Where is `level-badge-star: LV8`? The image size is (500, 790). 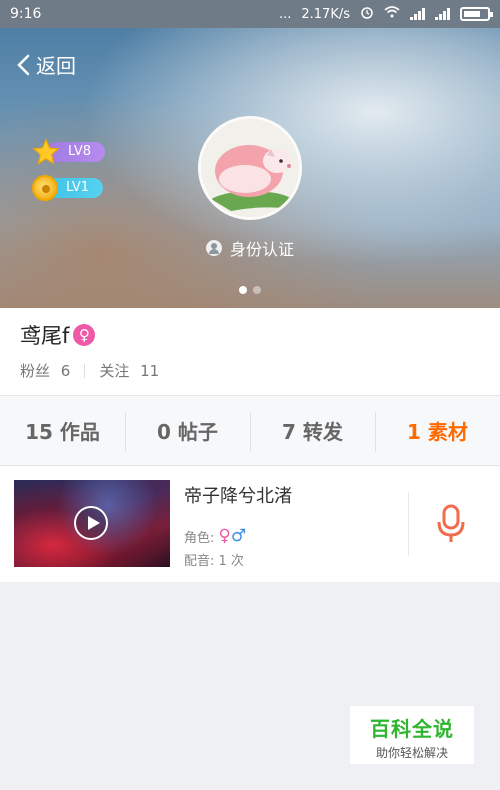
level-badge-star: LV8 is located at coordinates (68, 152).